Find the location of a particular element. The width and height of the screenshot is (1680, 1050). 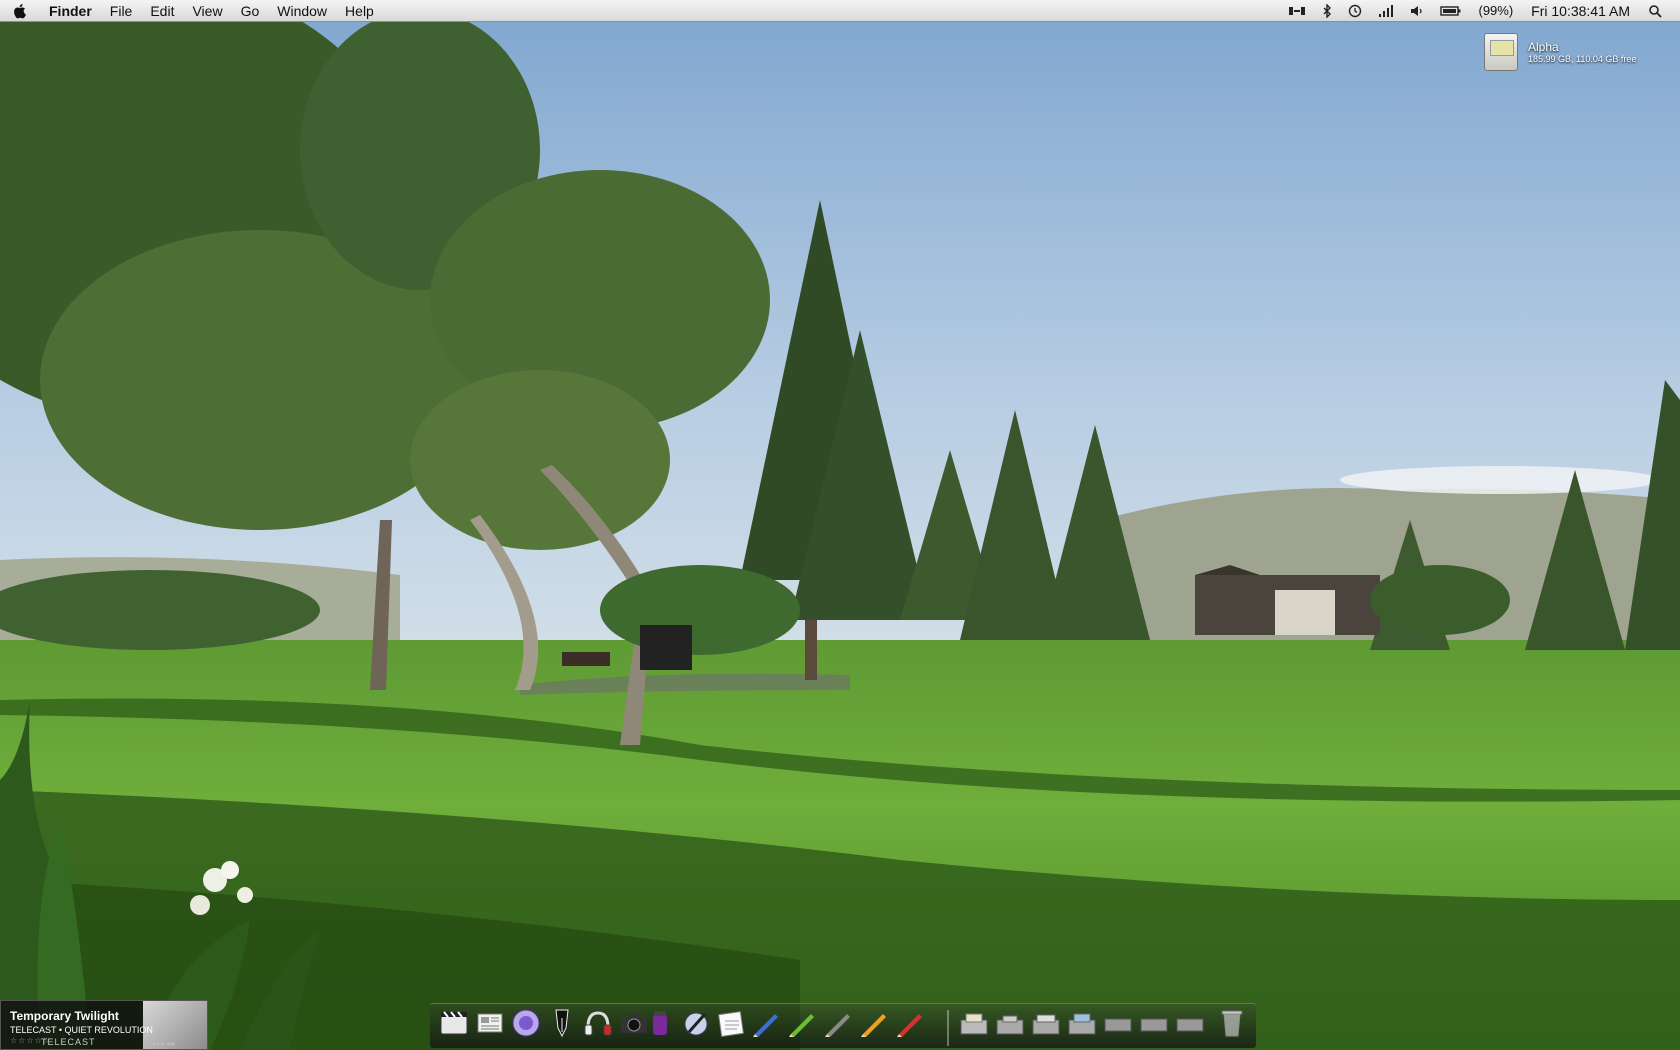

volume-speaker-icon is located at coordinates (1417, 11).